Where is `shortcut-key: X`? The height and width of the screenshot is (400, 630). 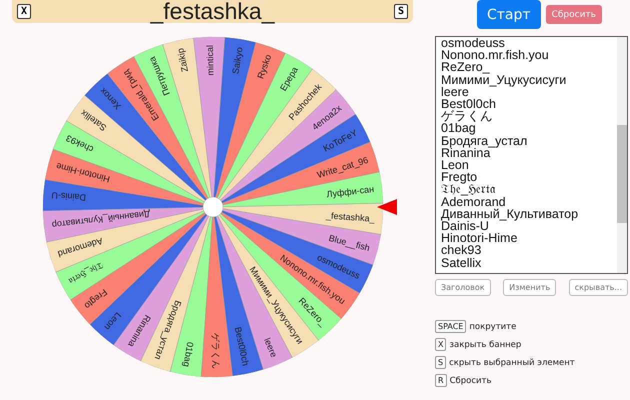 shortcut-key: X is located at coordinates (440, 344).